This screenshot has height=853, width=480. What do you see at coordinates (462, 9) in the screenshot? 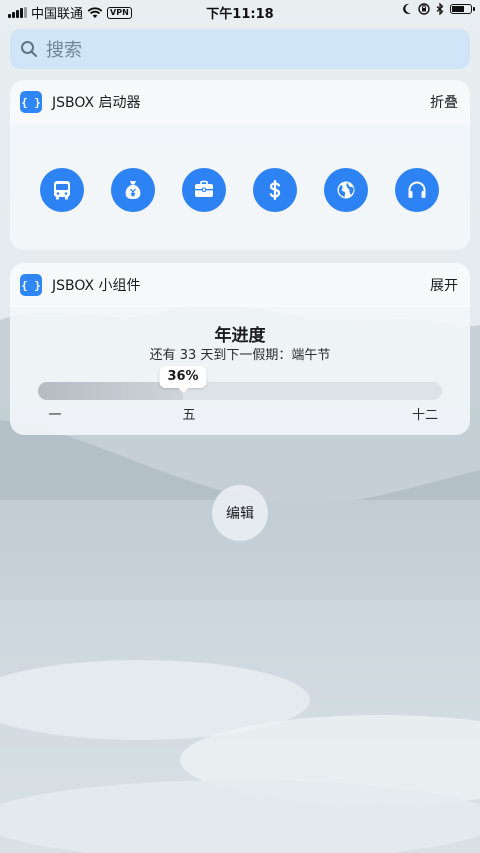
I see `battery-icon` at bounding box center [462, 9].